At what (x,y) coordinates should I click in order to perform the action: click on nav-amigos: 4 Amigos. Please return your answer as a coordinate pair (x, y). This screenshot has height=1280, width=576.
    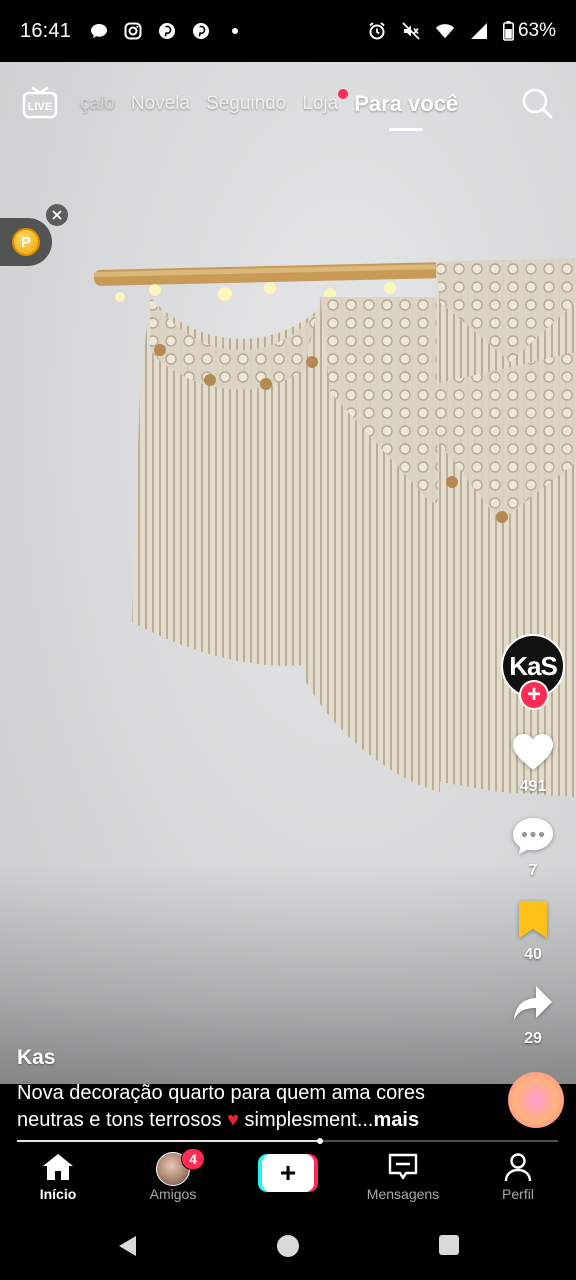
    Looking at the image, I should click on (173, 1175).